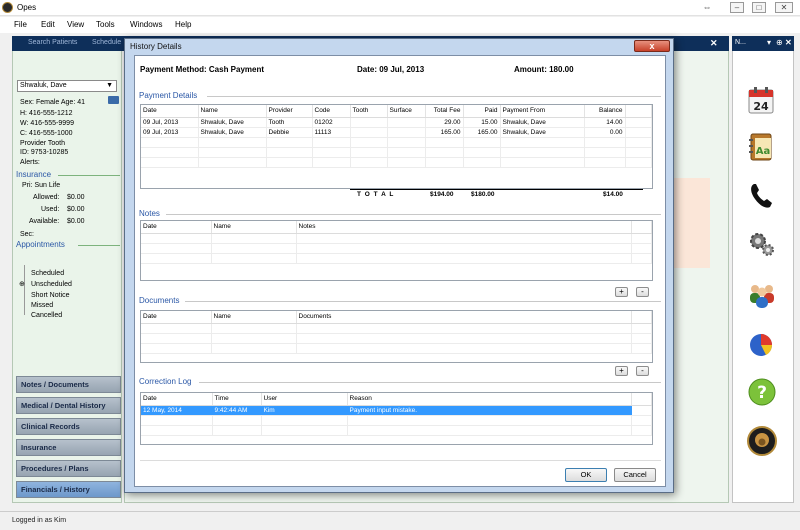 This screenshot has height=530, width=800. I want to click on totals-fee: $194.00, so click(442, 194).